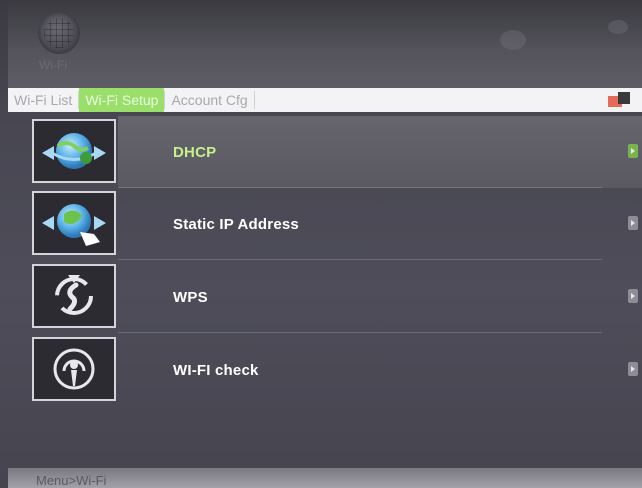  What do you see at coordinates (74, 296) in the screenshot?
I see `refresh-wps-icon` at bounding box center [74, 296].